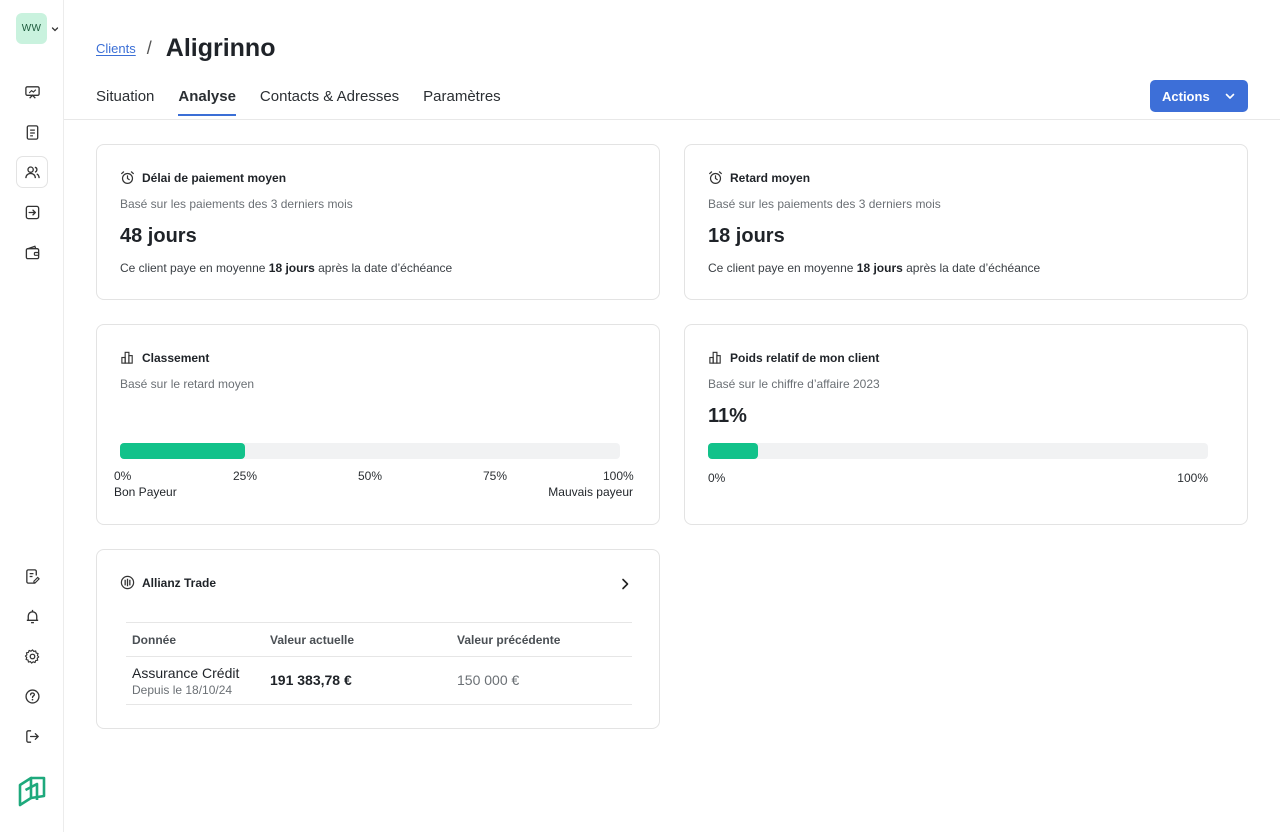 Image resolution: width=1280 pixels, height=832 pixels. What do you see at coordinates (123, 476) in the screenshot?
I see `tick-label: 0%` at bounding box center [123, 476].